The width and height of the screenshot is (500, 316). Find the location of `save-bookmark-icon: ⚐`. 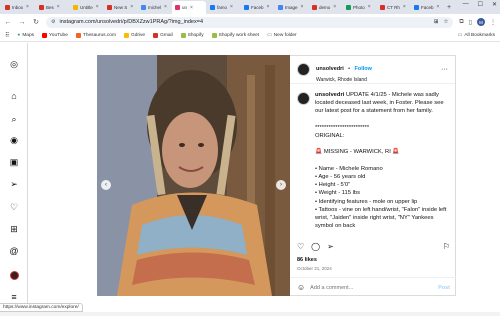

save-bookmark-icon: ⚐ is located at coordinates (446, 246).